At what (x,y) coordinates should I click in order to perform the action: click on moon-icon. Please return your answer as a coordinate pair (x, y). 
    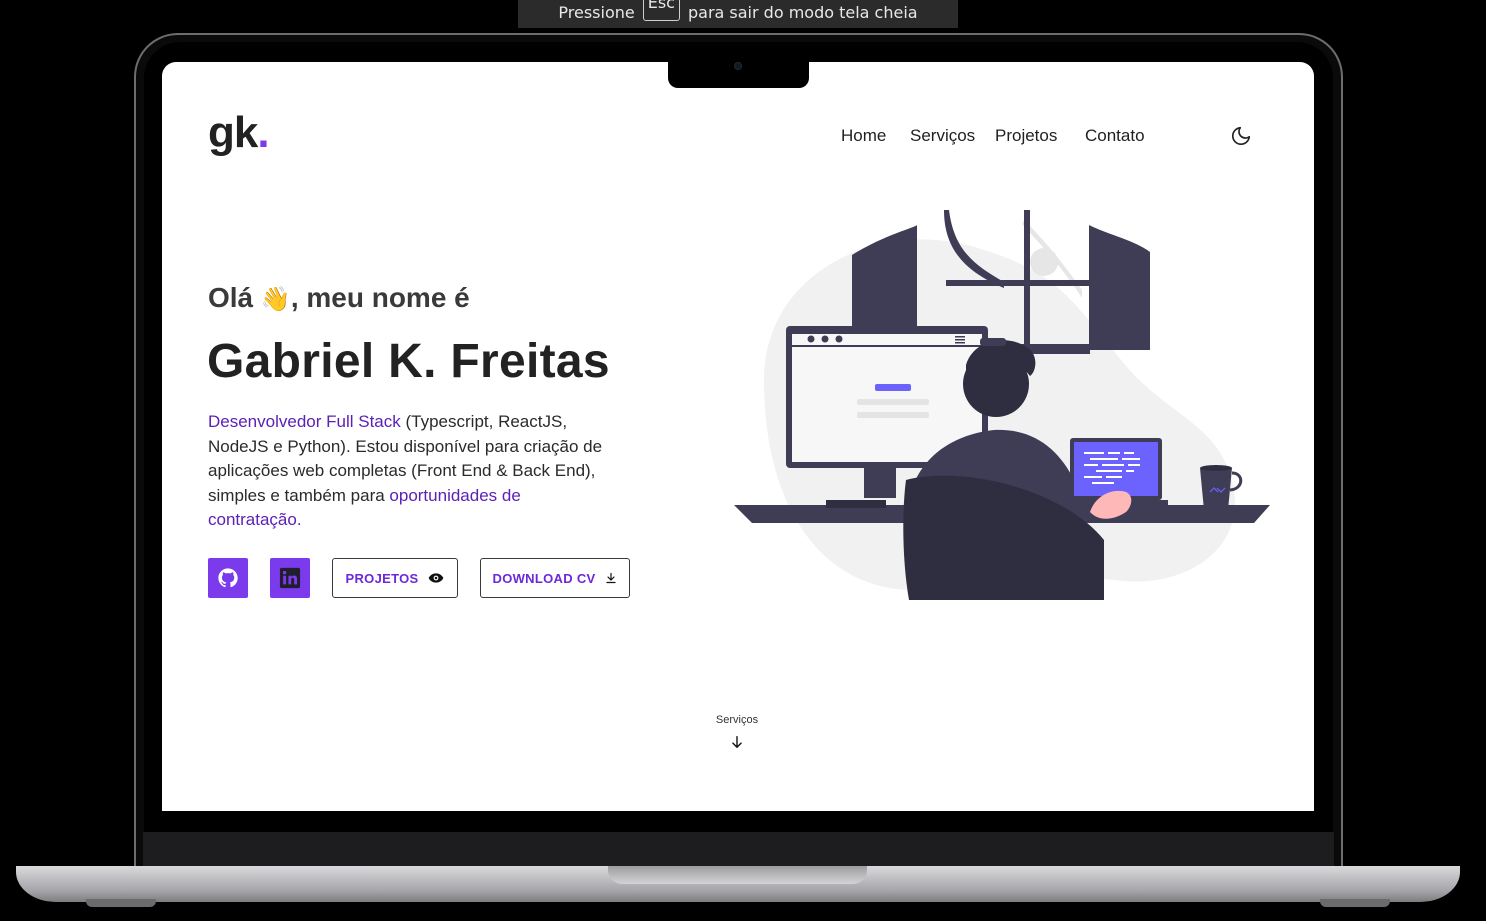
    Looking at the image, I should click on (1241, 136).